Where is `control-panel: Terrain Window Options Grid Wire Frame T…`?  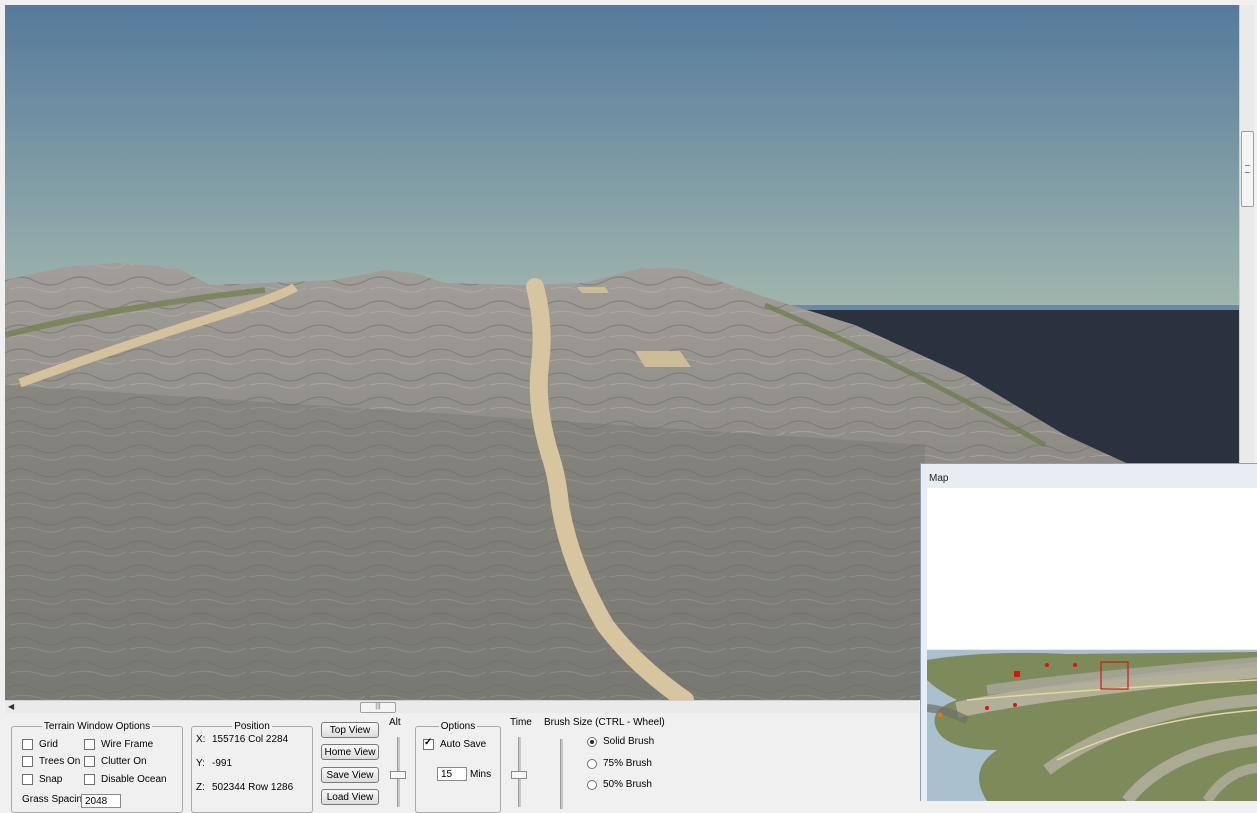 control-panel: Terrain Window Options Grid Wire Frame T… is located at coordinates (462, 763).